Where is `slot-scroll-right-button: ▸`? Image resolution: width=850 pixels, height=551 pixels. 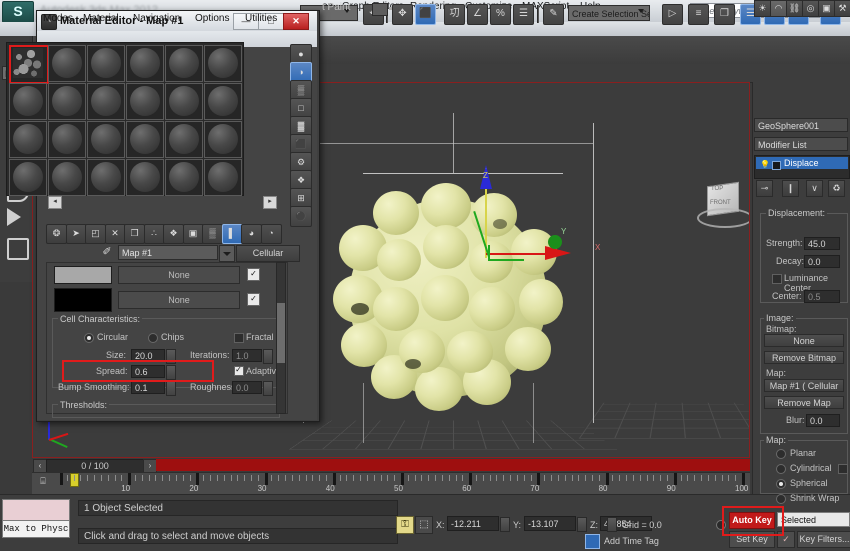
slot-scroll-right-button: ▸ is located at coordinates (270, 202).